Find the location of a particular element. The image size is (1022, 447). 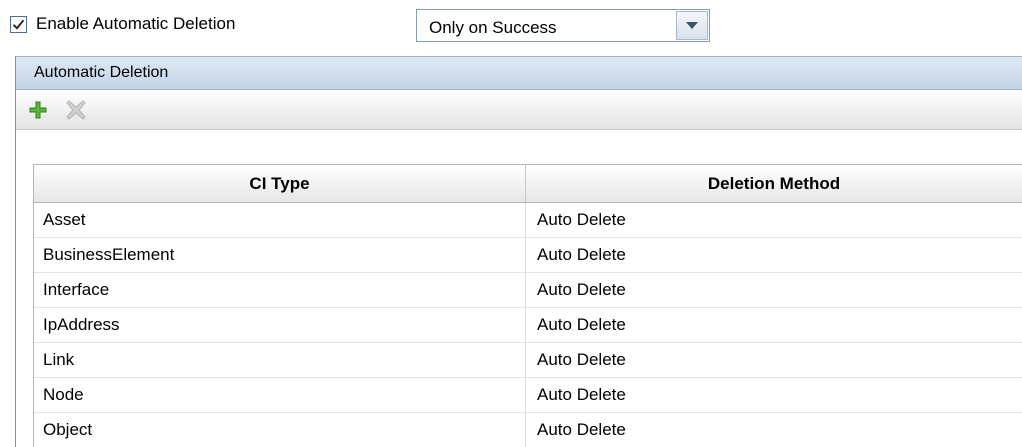

table-row: Asset Auto Delete is located at coordinates (528, 220).